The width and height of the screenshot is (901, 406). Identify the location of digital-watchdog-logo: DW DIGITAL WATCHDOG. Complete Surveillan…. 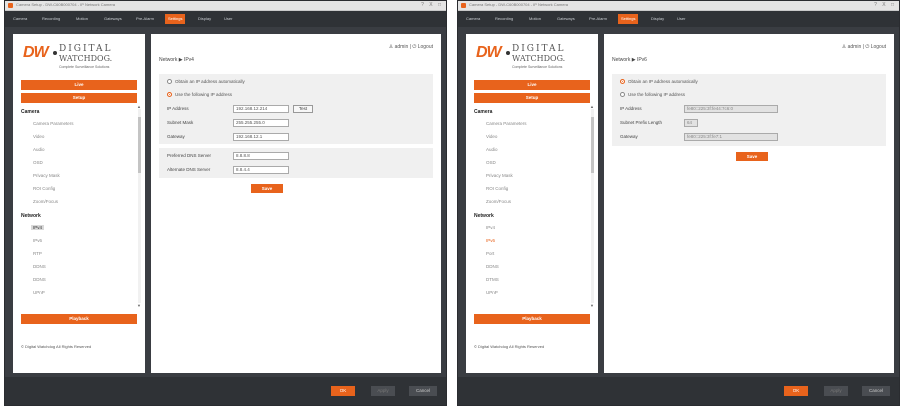
(79, 57).